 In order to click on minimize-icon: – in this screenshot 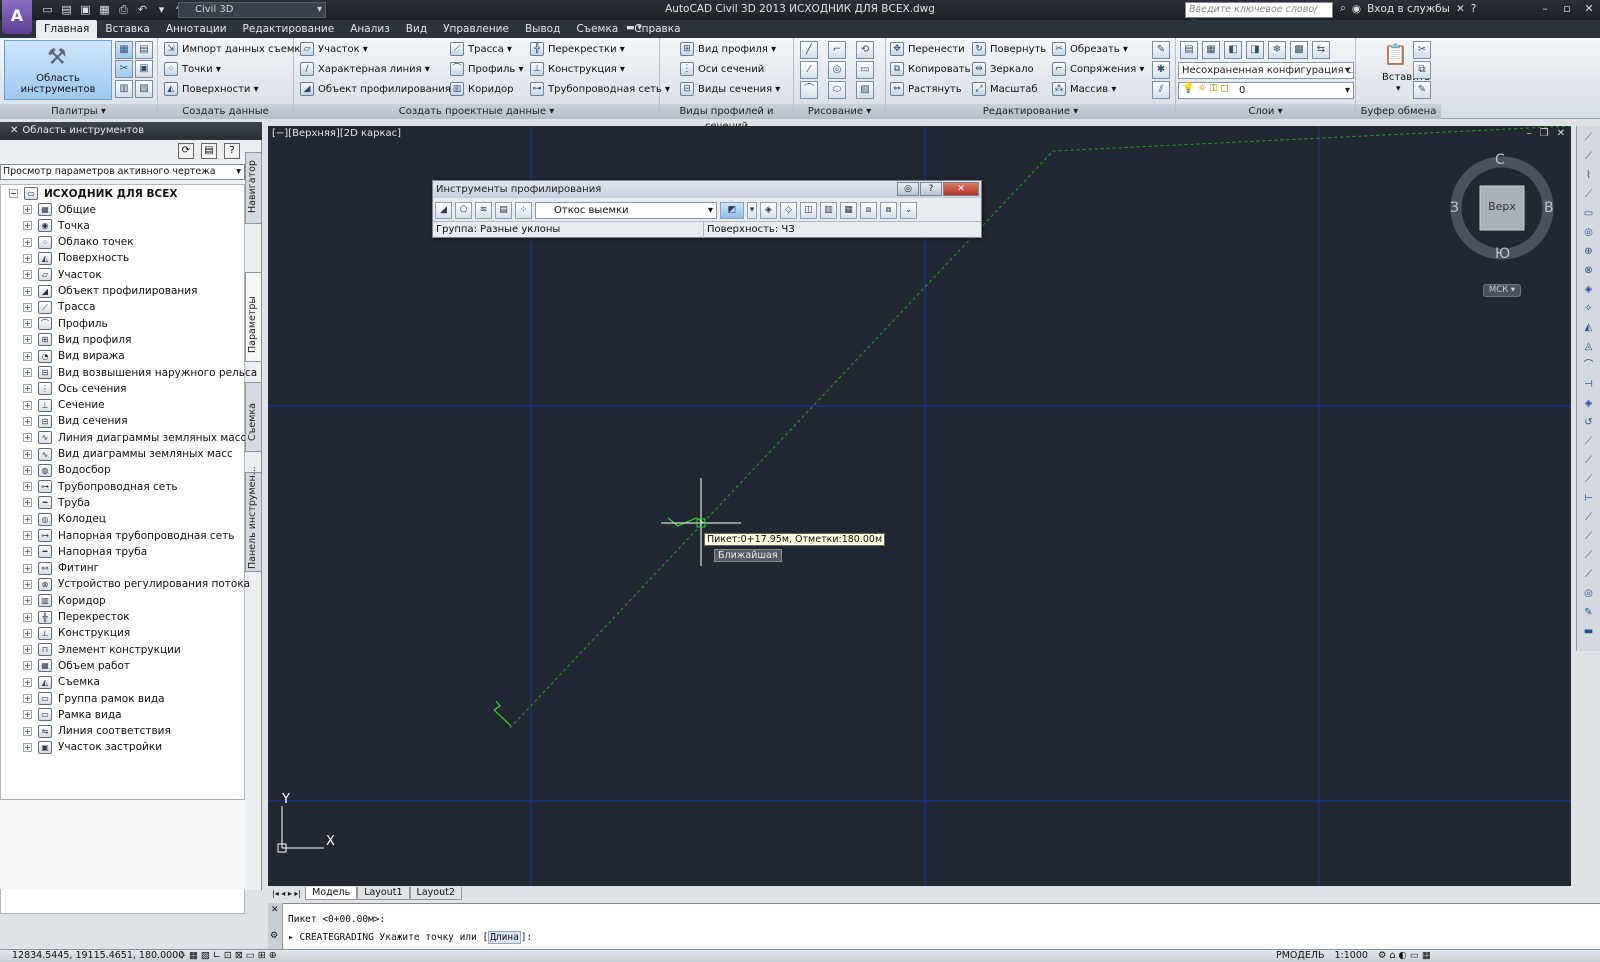, I will do `click(1545, 9)`.